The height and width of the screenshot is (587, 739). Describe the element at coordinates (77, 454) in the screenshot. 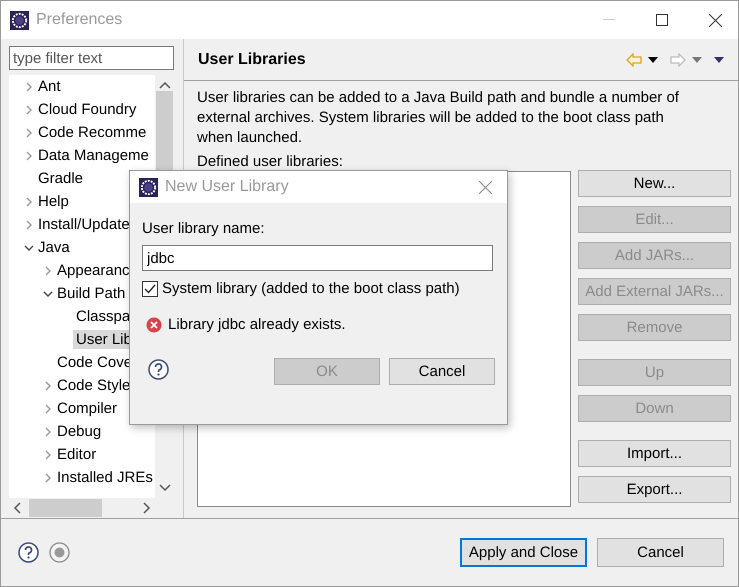

I see `tree-item: Editor` at that location.